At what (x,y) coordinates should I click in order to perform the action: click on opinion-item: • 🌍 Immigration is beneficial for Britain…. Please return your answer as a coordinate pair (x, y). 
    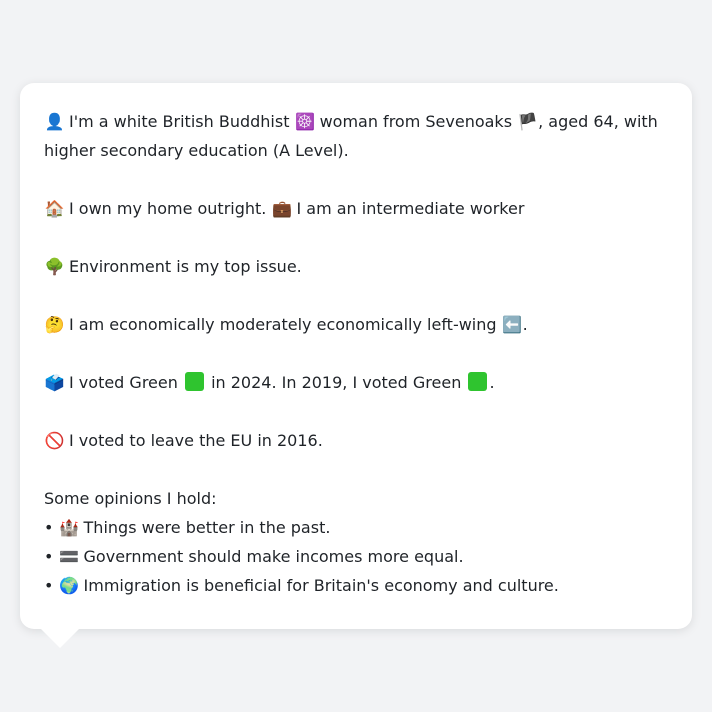
    Looking at the image, I should click on (356, 585).